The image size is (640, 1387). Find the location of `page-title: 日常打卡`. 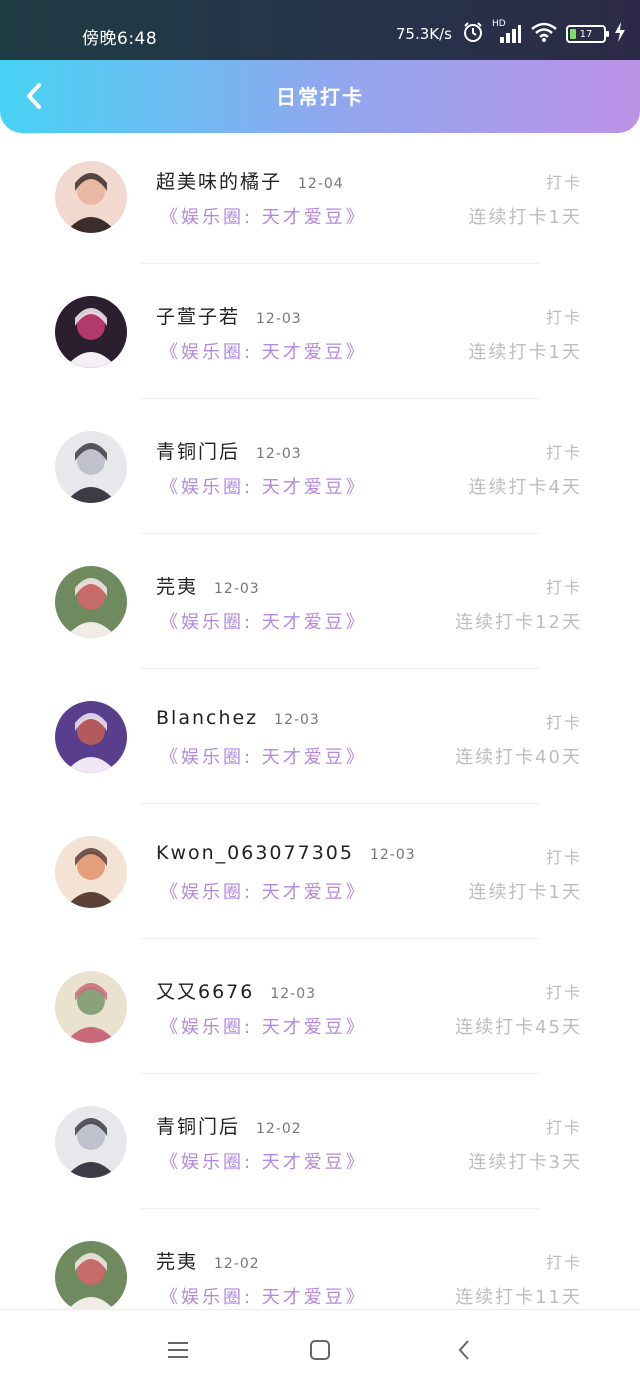

page-title: 日常打卡 is located at coordinates (320, 97).